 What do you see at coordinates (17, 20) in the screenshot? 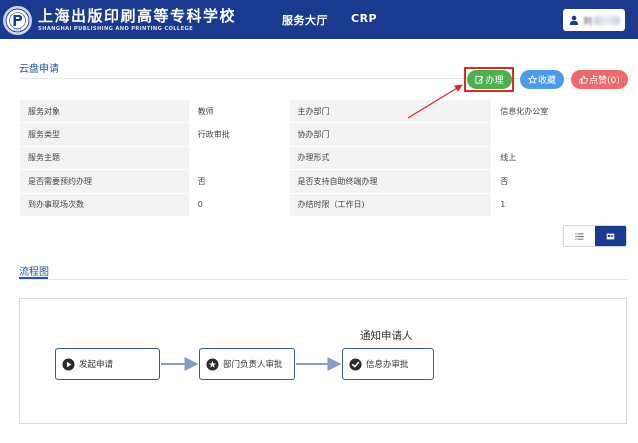
I see `school-emblem-icon: 1953` at bounding box center [17, 20].